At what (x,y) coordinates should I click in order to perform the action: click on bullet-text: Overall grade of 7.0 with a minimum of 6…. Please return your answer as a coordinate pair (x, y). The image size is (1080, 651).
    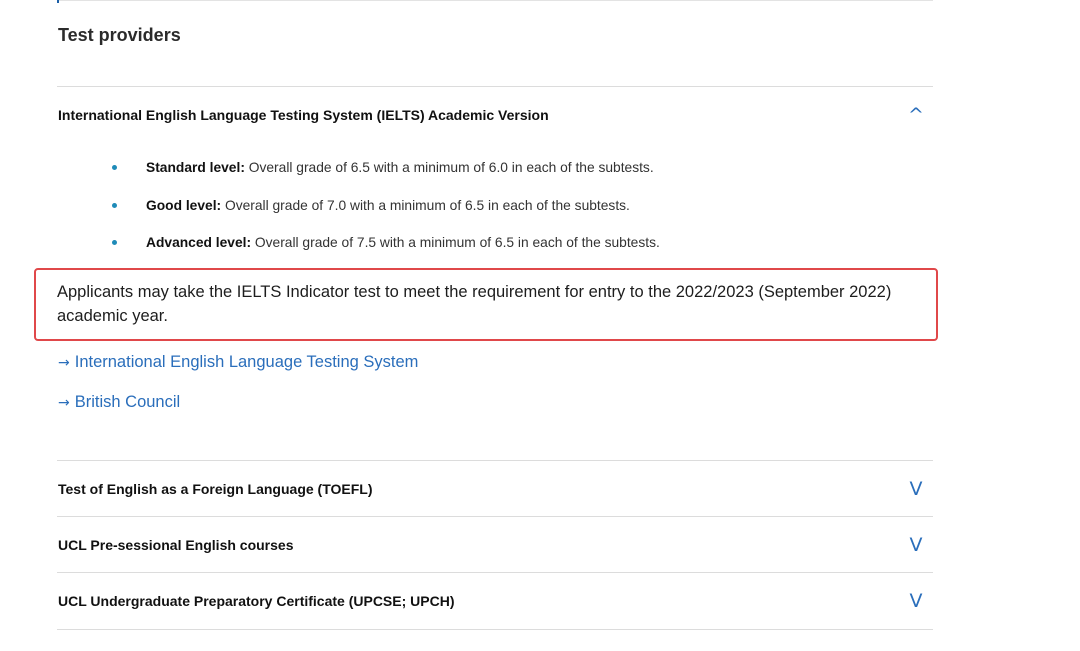
    Looking at the image, I should click on (425, 205).